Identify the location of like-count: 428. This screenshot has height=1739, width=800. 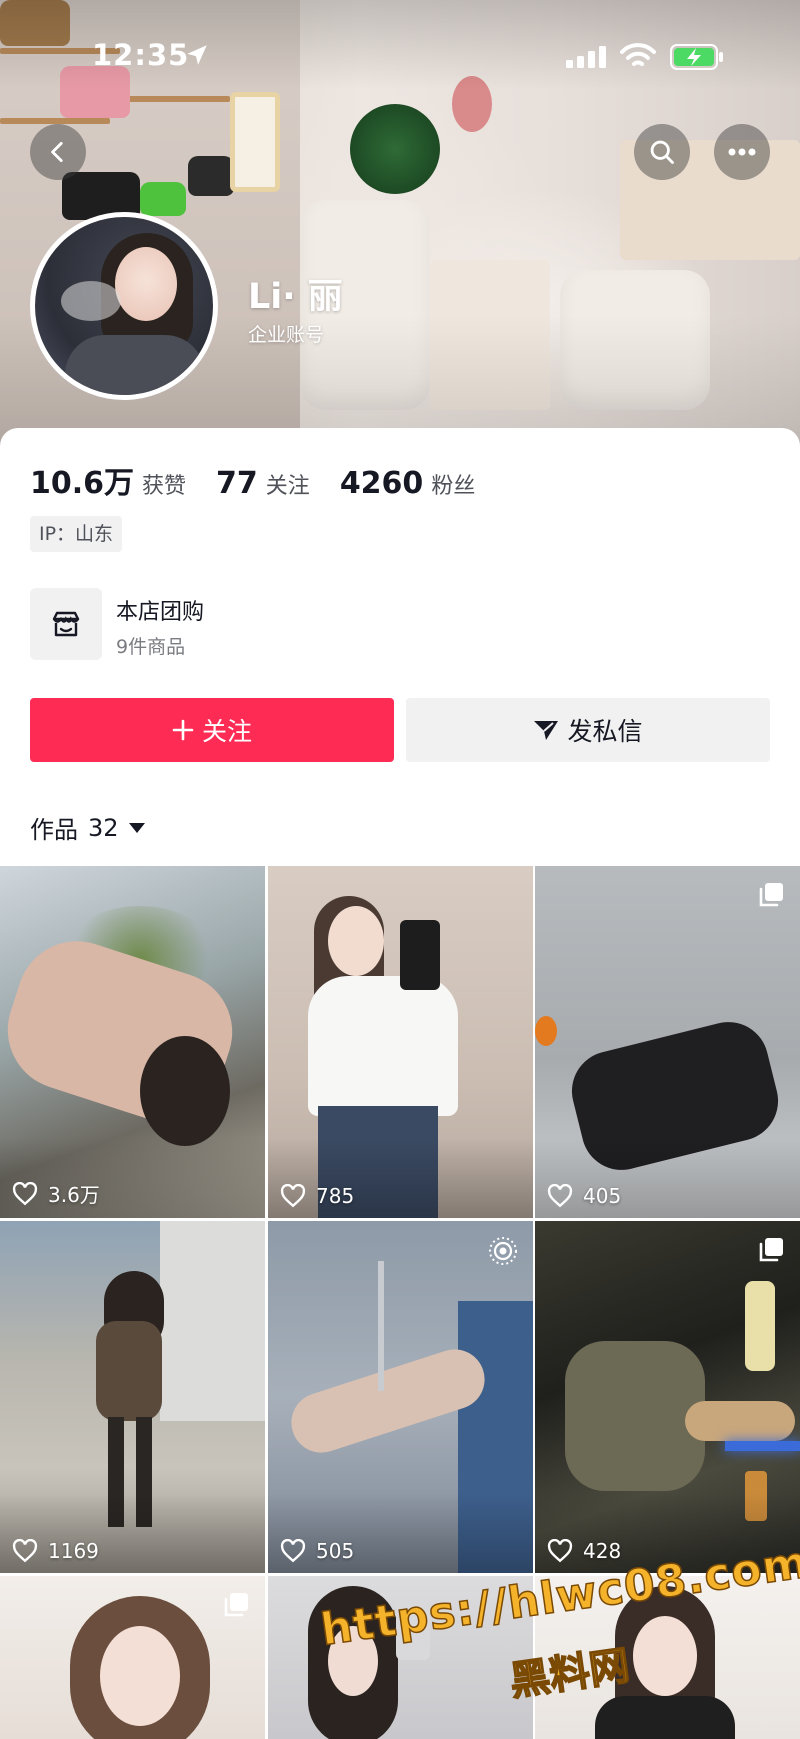
(584, 1551).